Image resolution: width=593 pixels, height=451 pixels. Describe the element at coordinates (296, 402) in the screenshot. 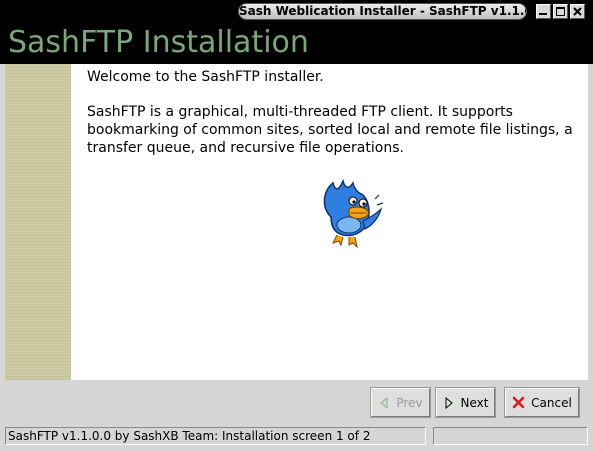

I see `wizard-button-bar: Prev Next Cancel` at that location.